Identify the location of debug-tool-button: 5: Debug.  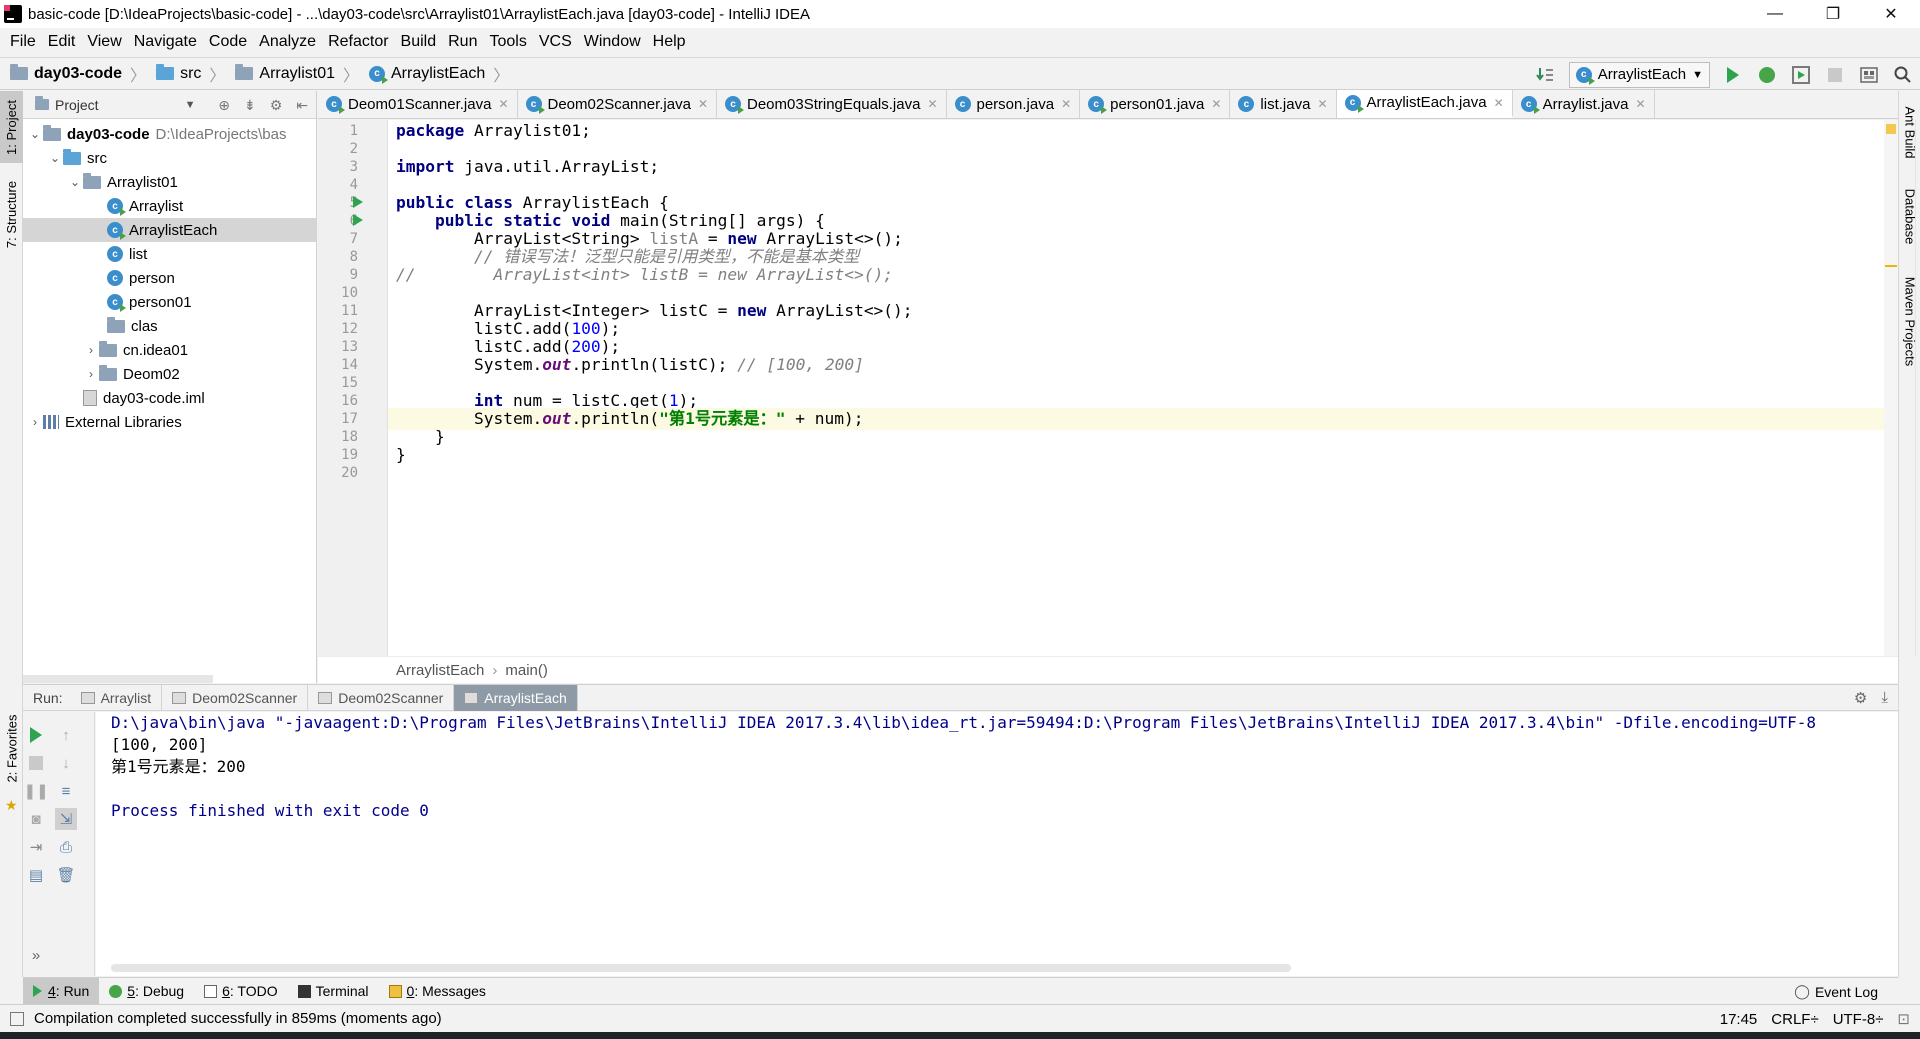
(146, 991).